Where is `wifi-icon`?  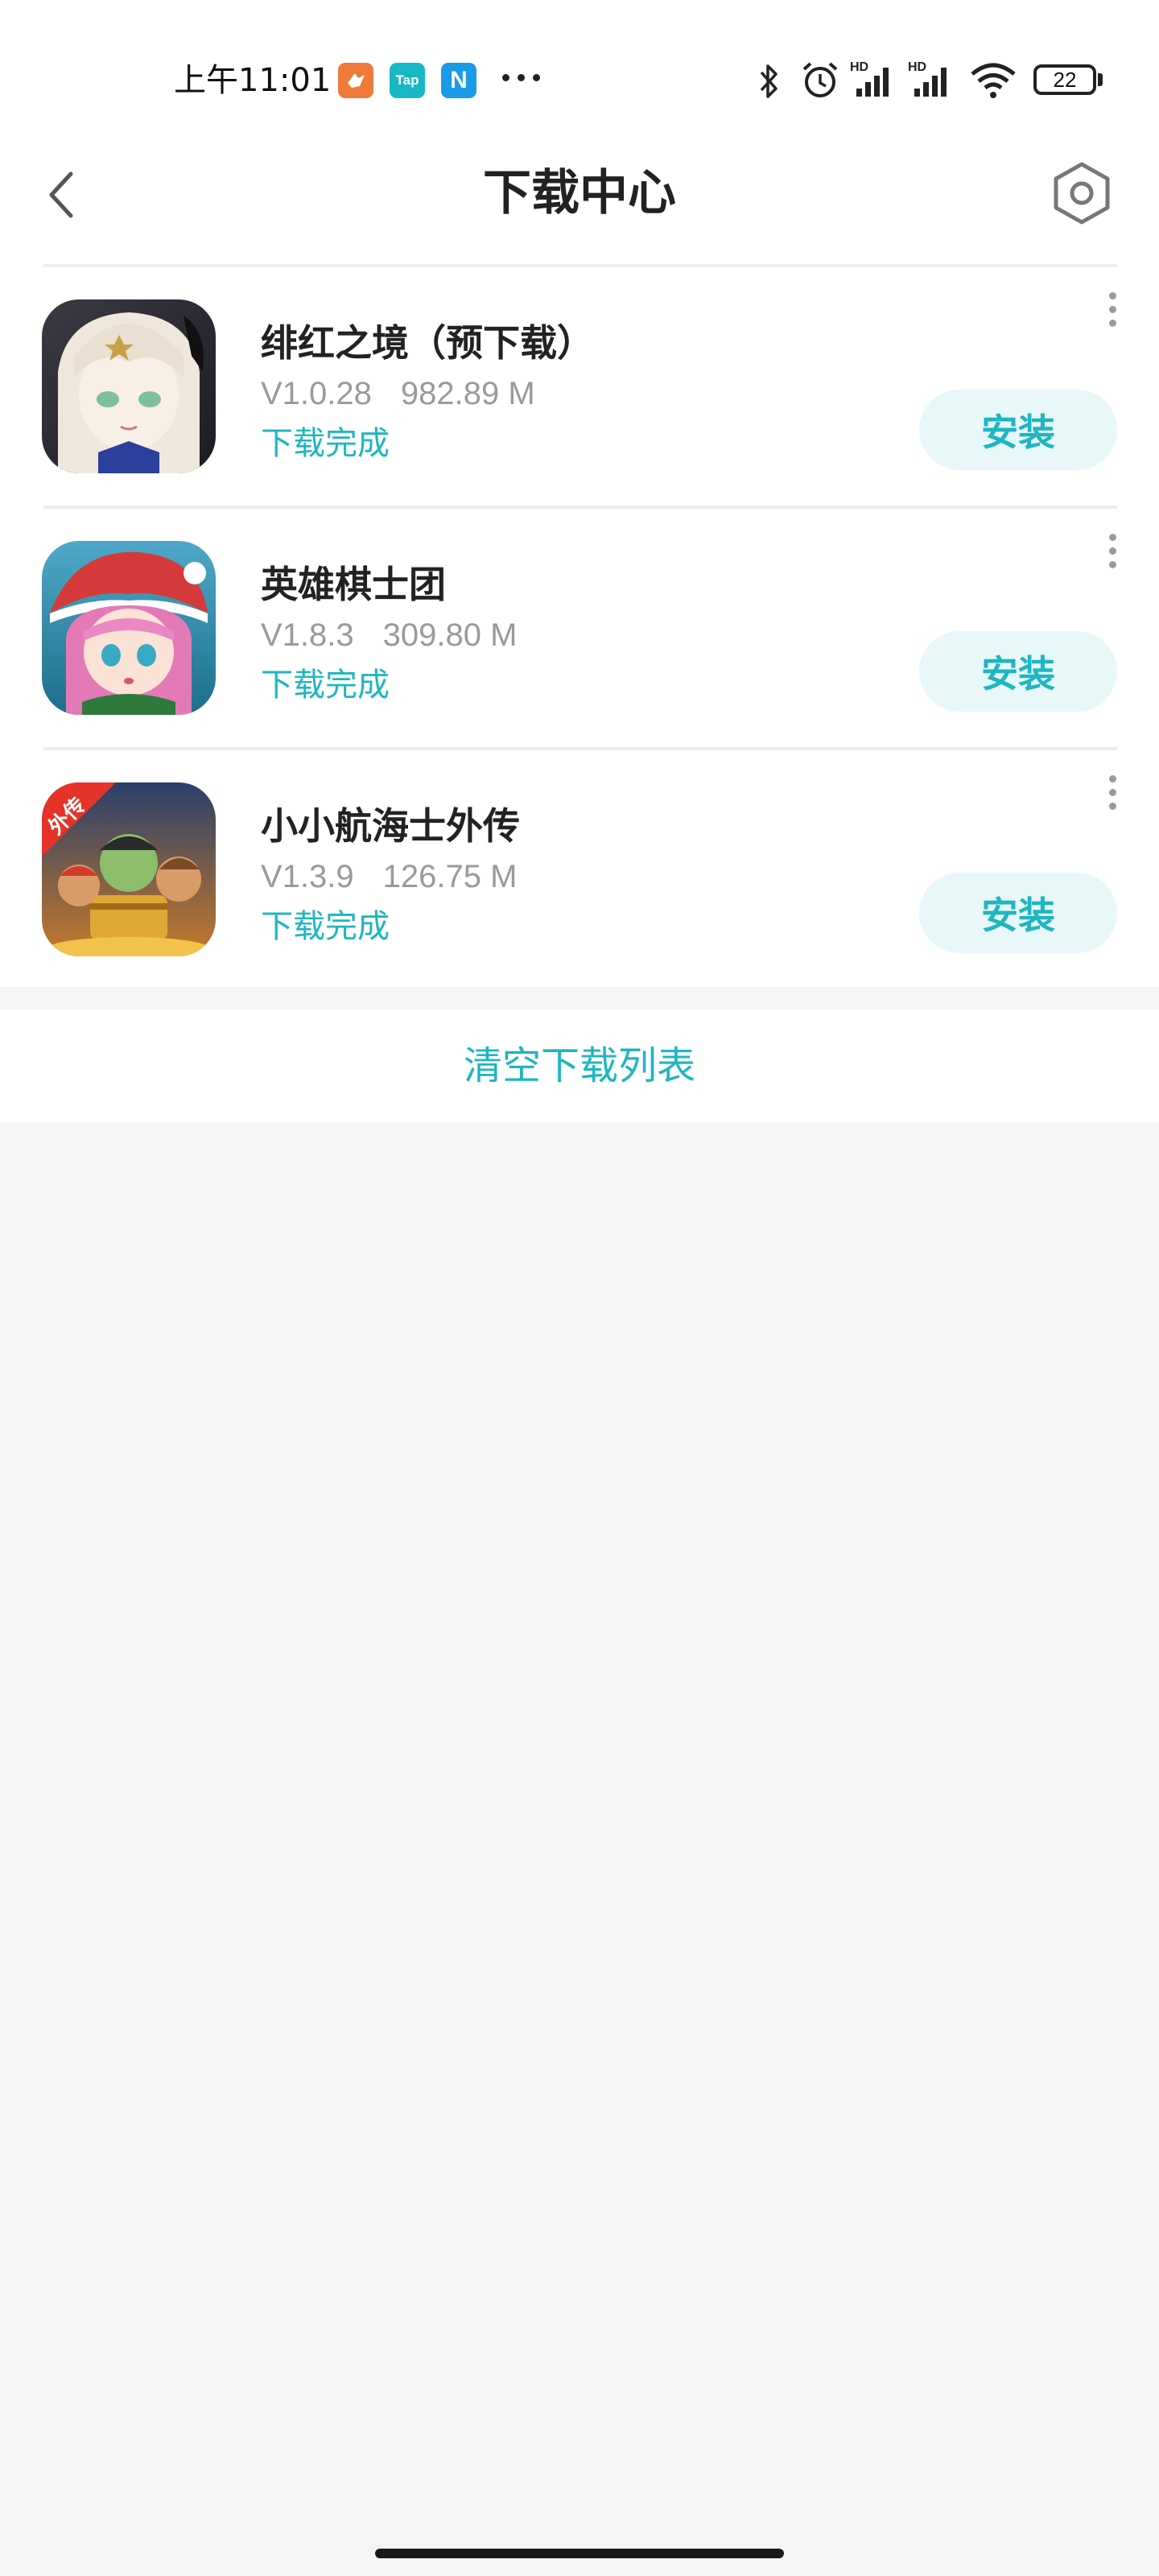 wifi-icon is located at coordinates (993, 80).